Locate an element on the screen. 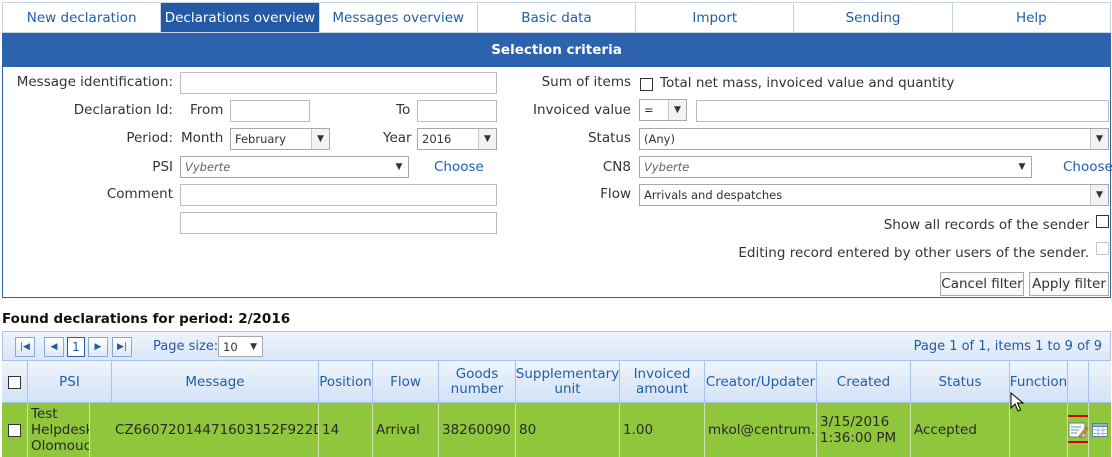 The image size is (1112, 457). flow-select: Arrivals and despatches ▼ is located at coordinates (874, 195).